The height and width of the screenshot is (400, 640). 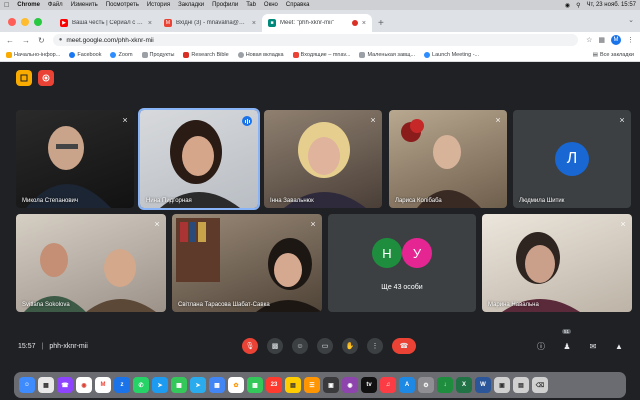 What do you see at coordinates (10, 40) in the screenshot?
I see `back-icon: ←` at bounding box center [10, 40].